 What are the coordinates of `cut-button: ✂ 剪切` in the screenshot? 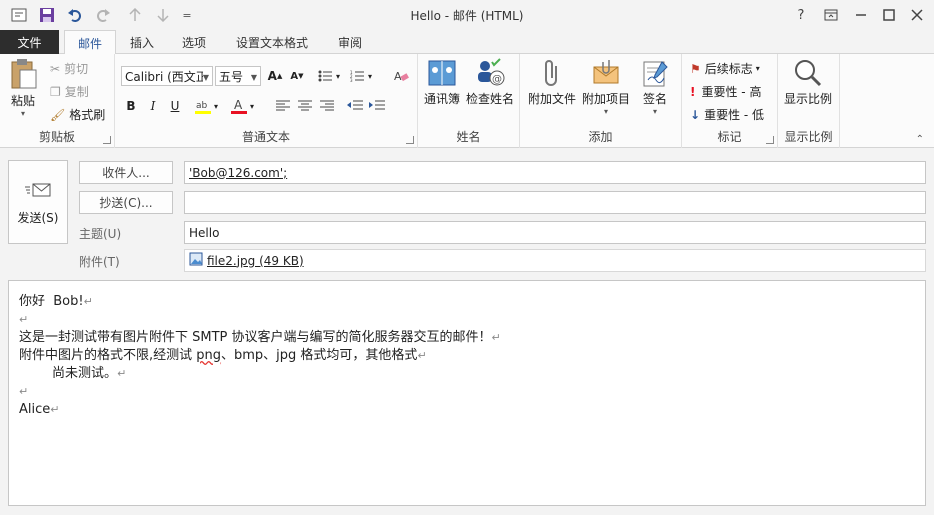 It's located at (69, 68).